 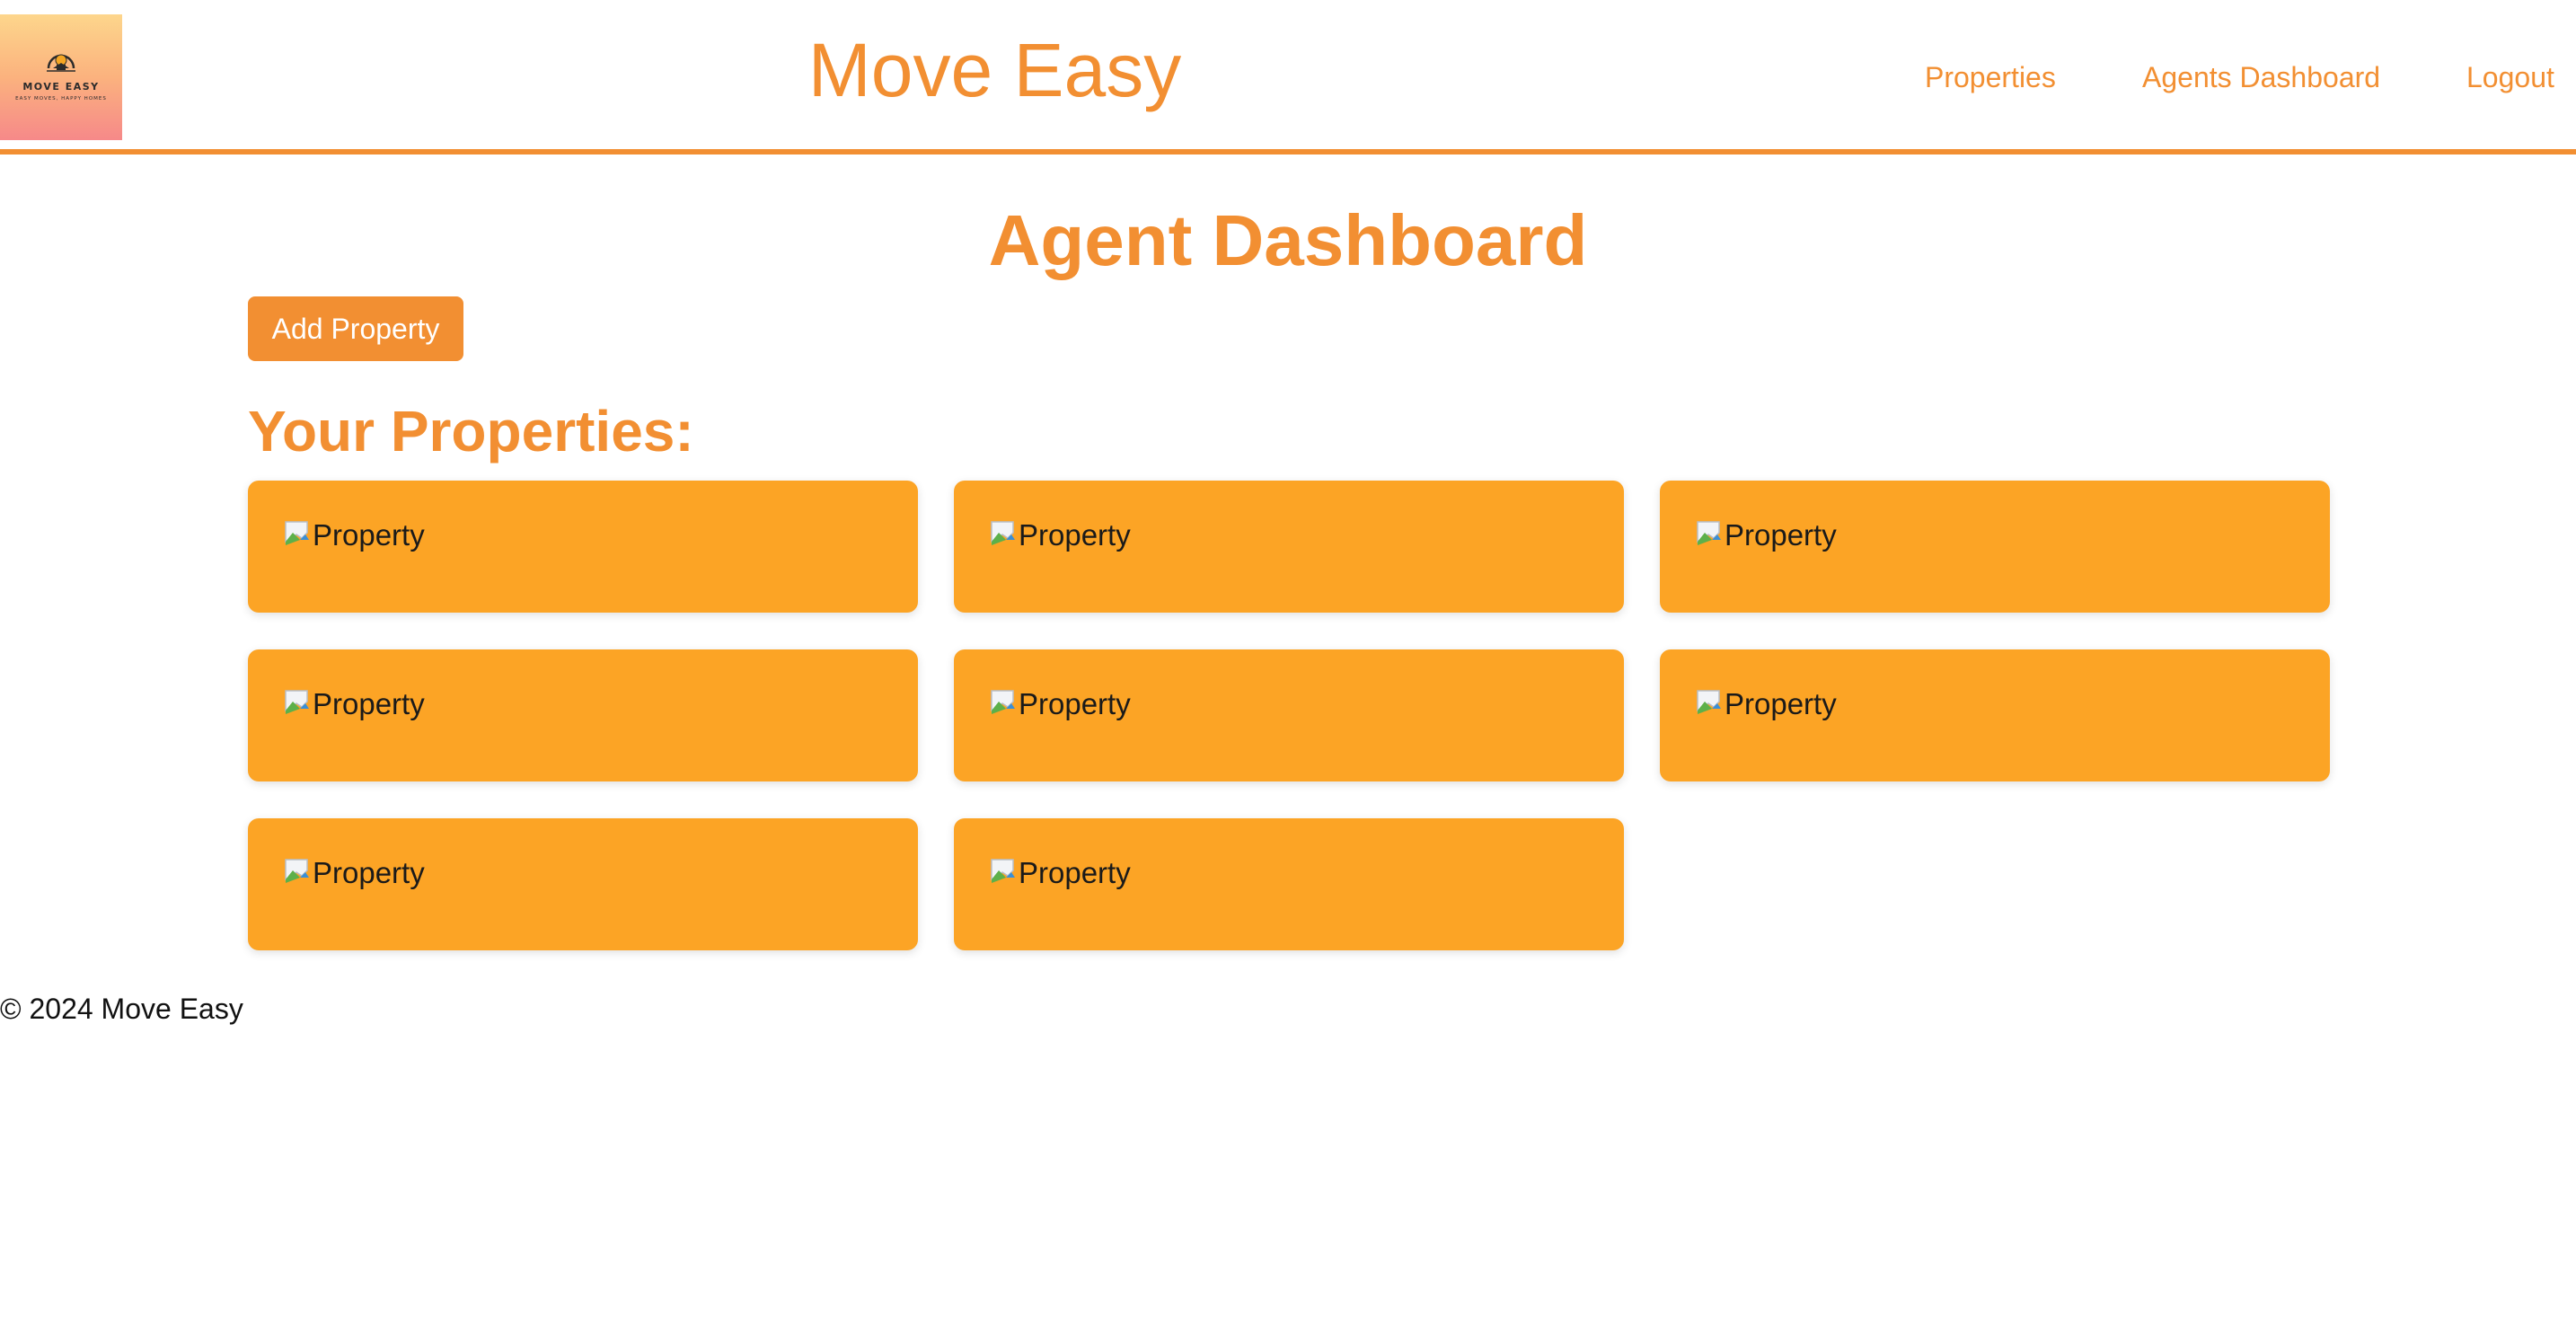 I want to click on logo-name: MOVE EASY, so click(x=61, y=87).